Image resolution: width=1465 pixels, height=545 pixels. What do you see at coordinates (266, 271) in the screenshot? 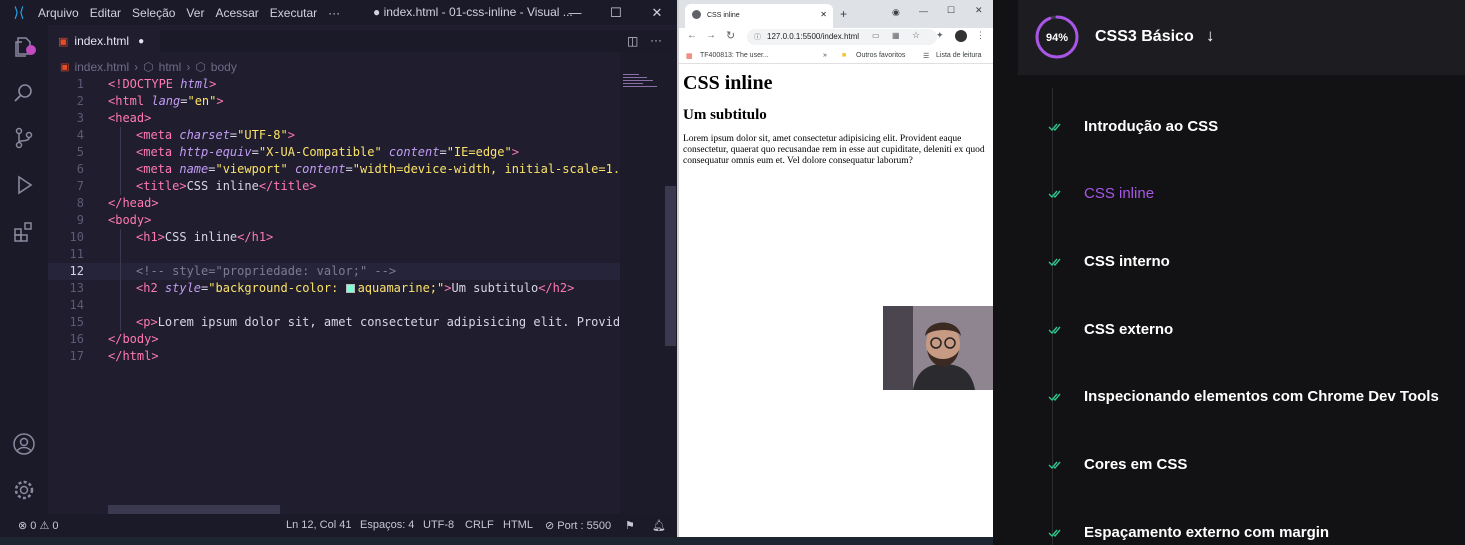
I see `code-line-12: <!-- style="propriedade: valor;" -->` at bounding box center [266, 271].